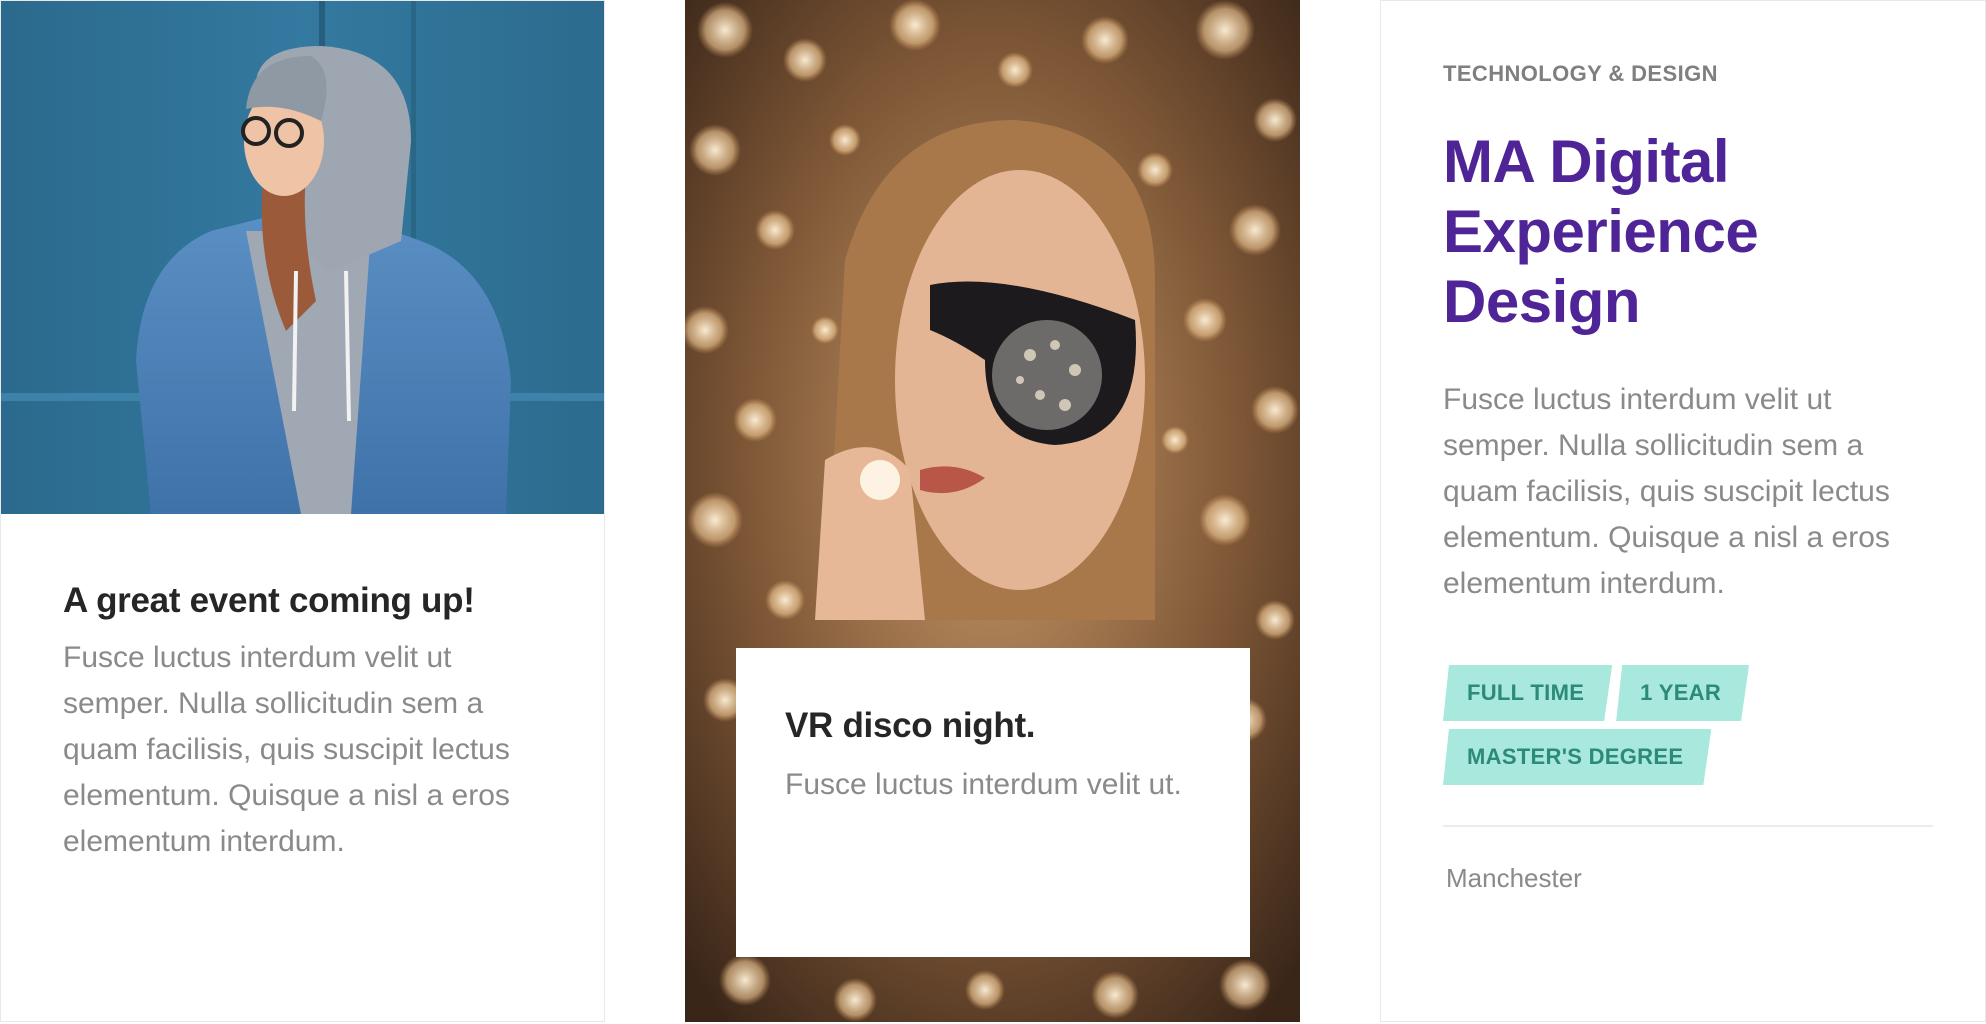 The image size is (1986, 1024). What do you see at coordinates (1577, 757) in the screenshot?
I see `tag-degree: MASTER'S DEGREE` at bounding box center [1577, 757].